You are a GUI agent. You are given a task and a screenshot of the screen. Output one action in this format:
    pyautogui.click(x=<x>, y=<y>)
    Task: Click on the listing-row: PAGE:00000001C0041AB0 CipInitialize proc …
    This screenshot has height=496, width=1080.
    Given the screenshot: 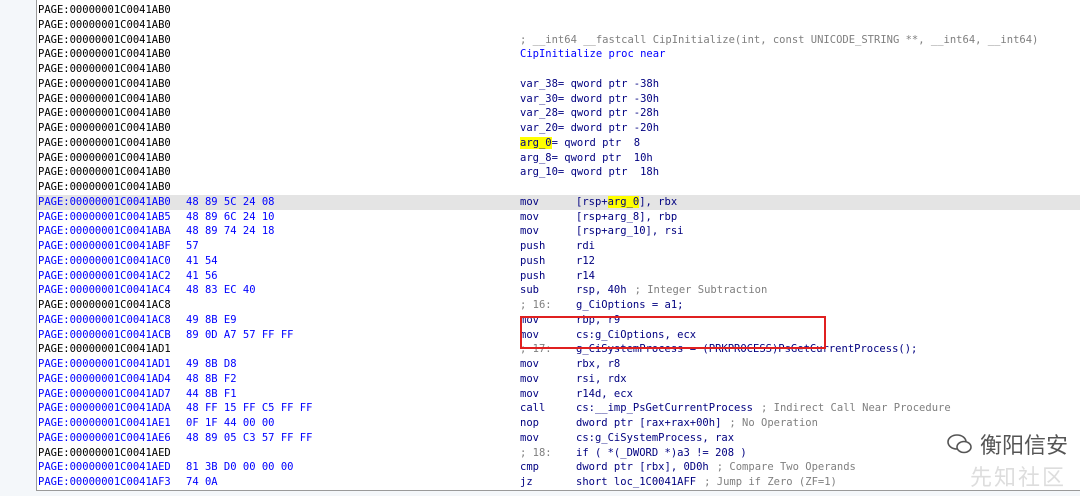 What is the action you would take?
    pyautogui.click(x=558, y=54)
    